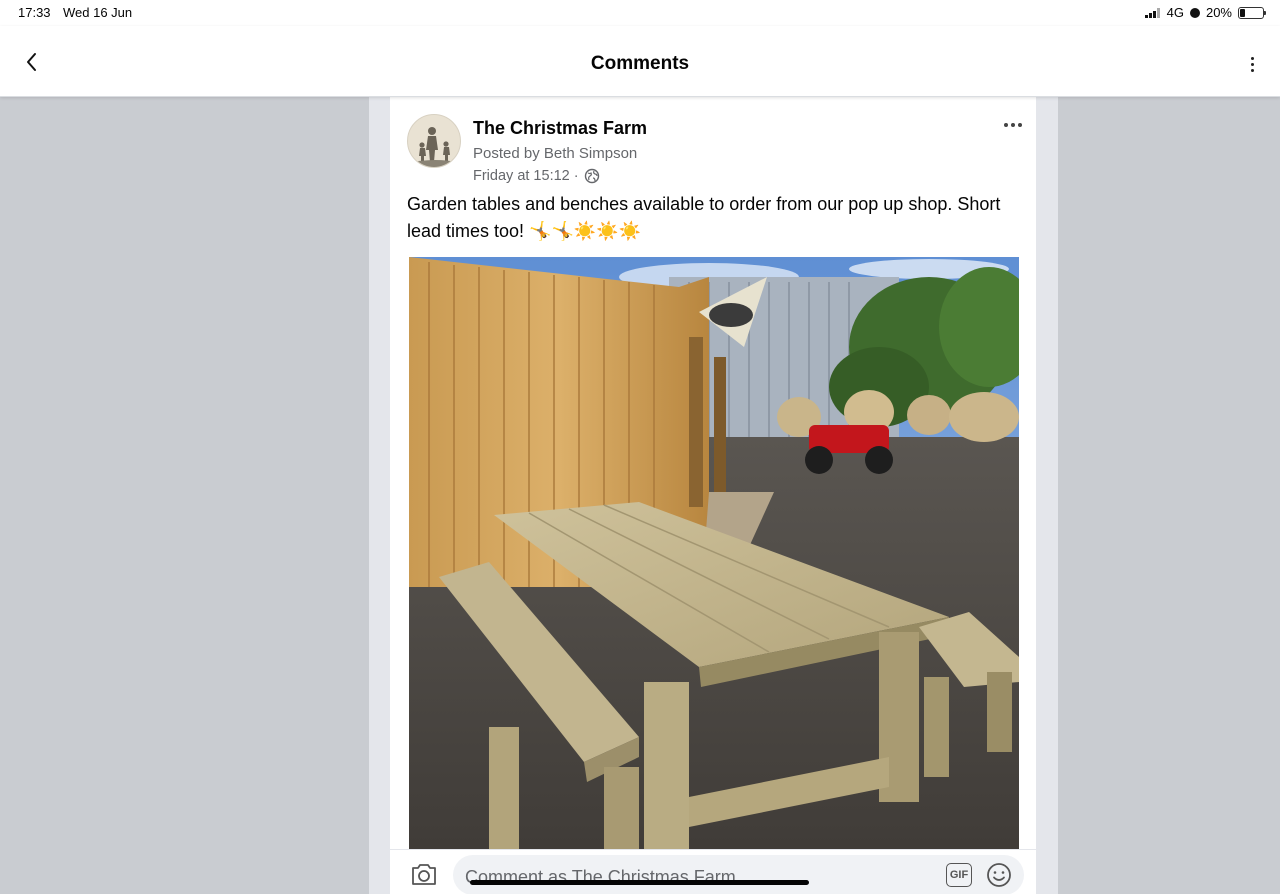  What do you see at coordinates (591, 176) in the screenshot?
I see `globe-icon` at bounding box center [591, 176].